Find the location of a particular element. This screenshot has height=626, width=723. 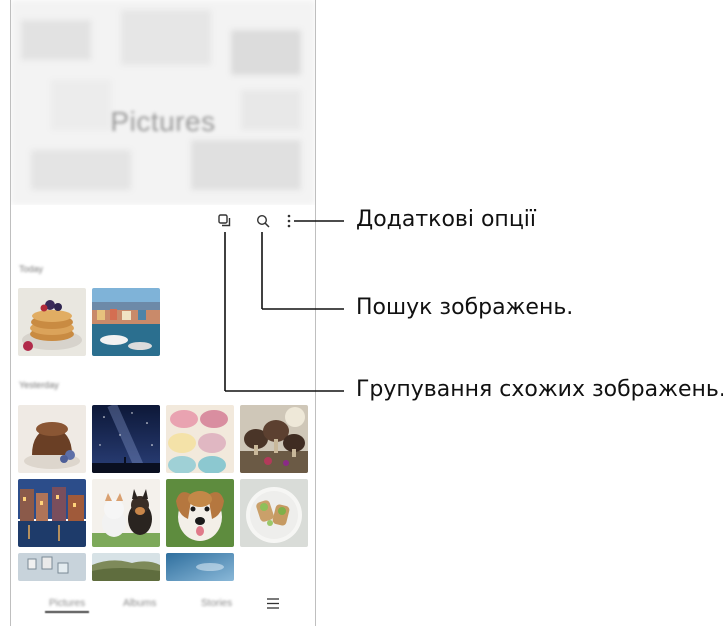

thumbnail-mushrooms is located at coordinates (274, 439).